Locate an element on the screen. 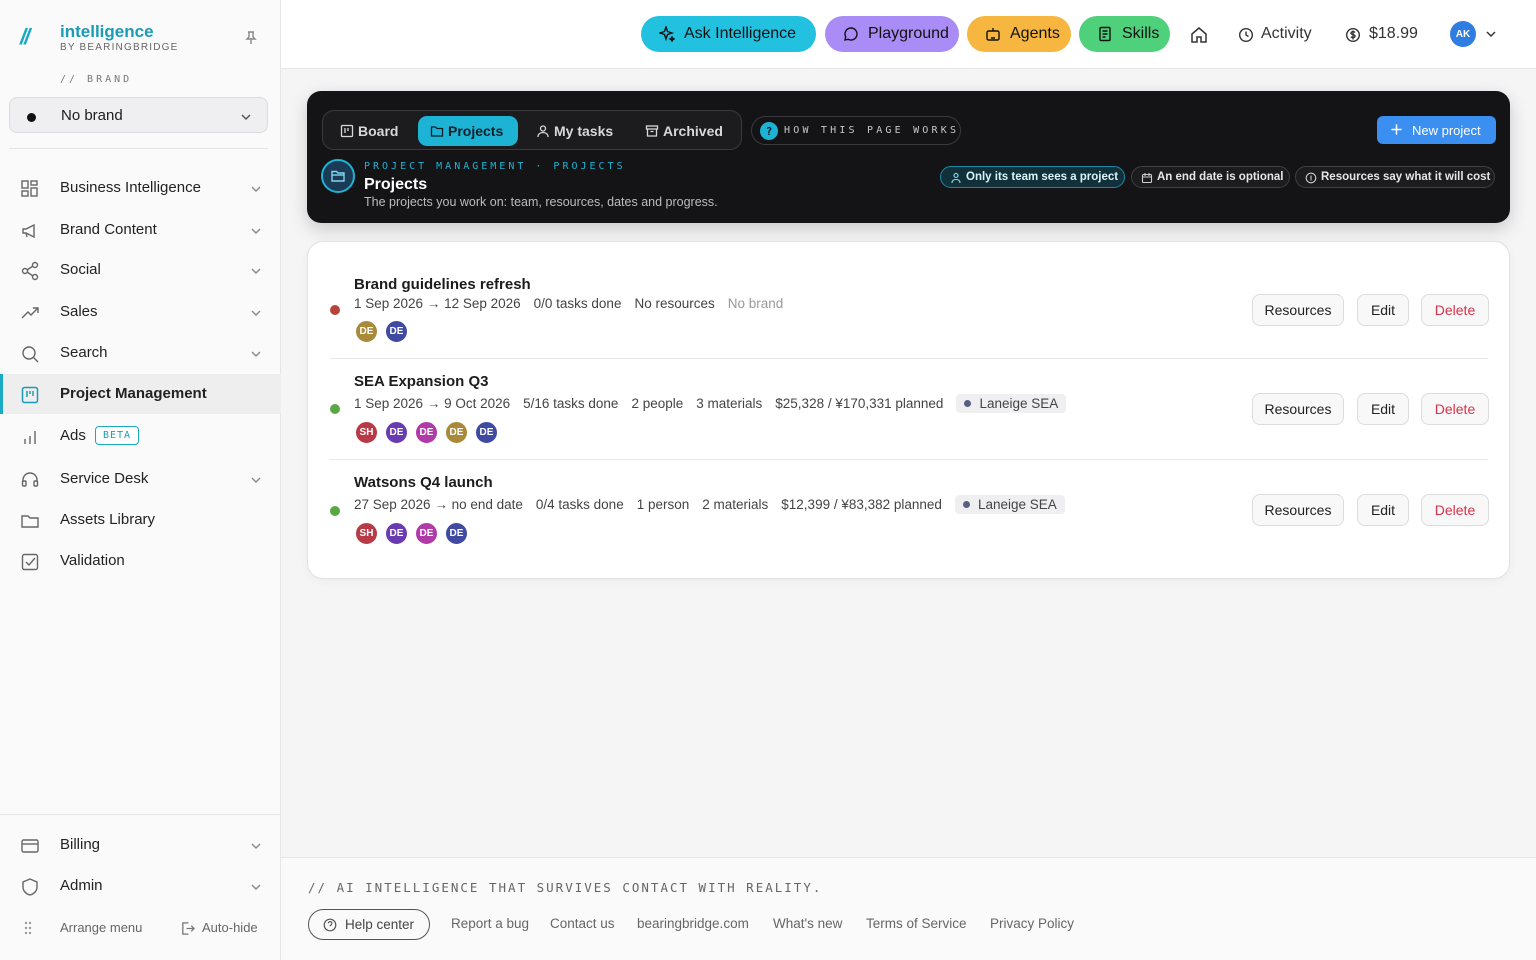 The height and width of the screenshot is (960, 1536). playground-button: Playground is located at coordinates (892, 34).